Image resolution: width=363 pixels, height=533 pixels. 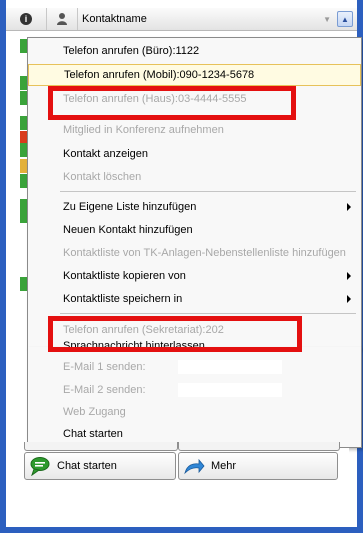 What do you see at coordinates (175, 334) in the screenshot?
I see `annotation-box-secretary-phone` at bounding box center [175, 334].